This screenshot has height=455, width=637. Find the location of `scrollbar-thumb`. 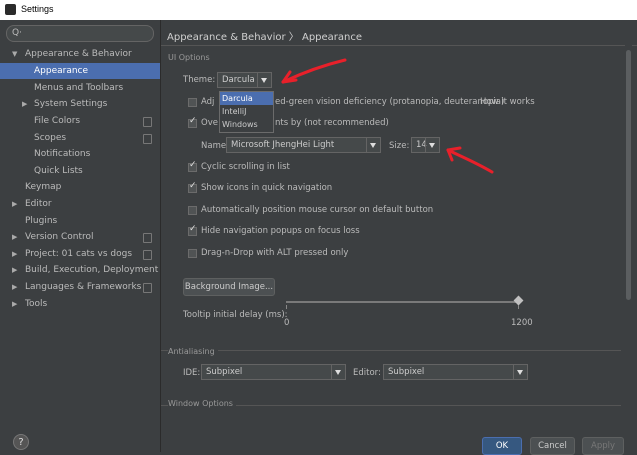

scrollbar-thumb is located at coordinates (628, 175).